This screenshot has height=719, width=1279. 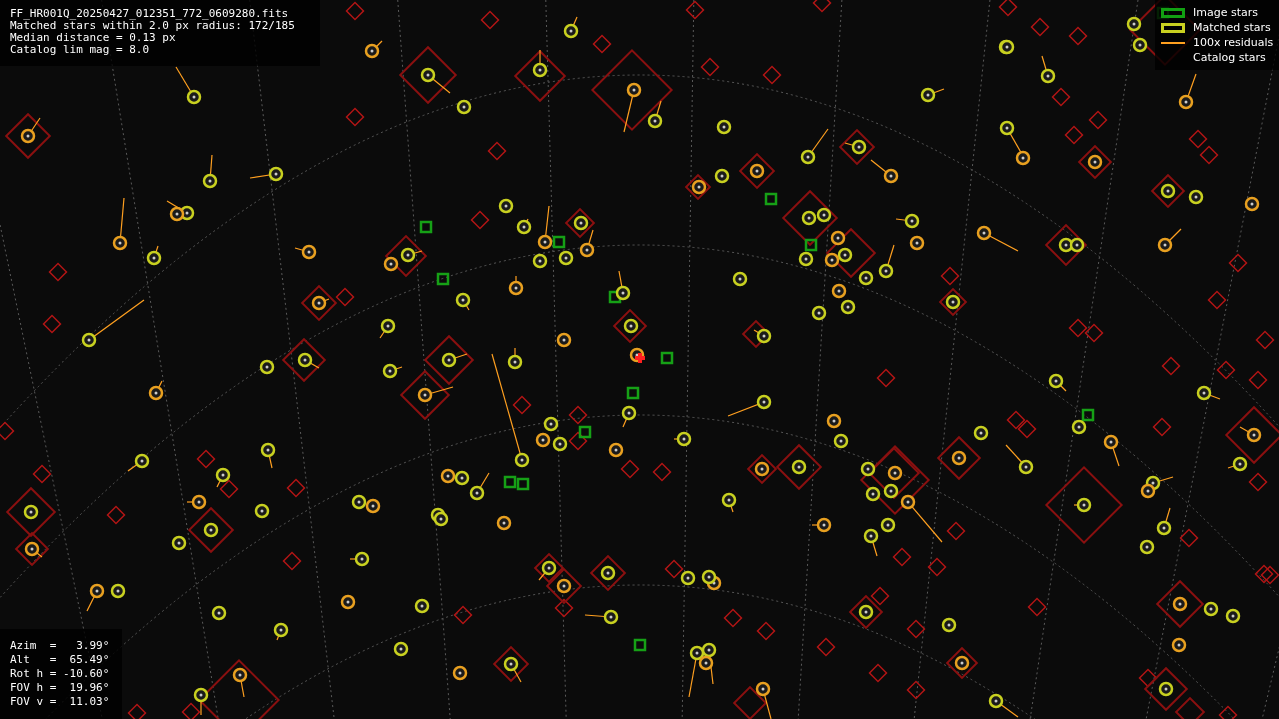 What do you see at coordinates (1225, 12) in the screenshot?
I see `legend-label: Image stars` at bounding box center [1225, 12].